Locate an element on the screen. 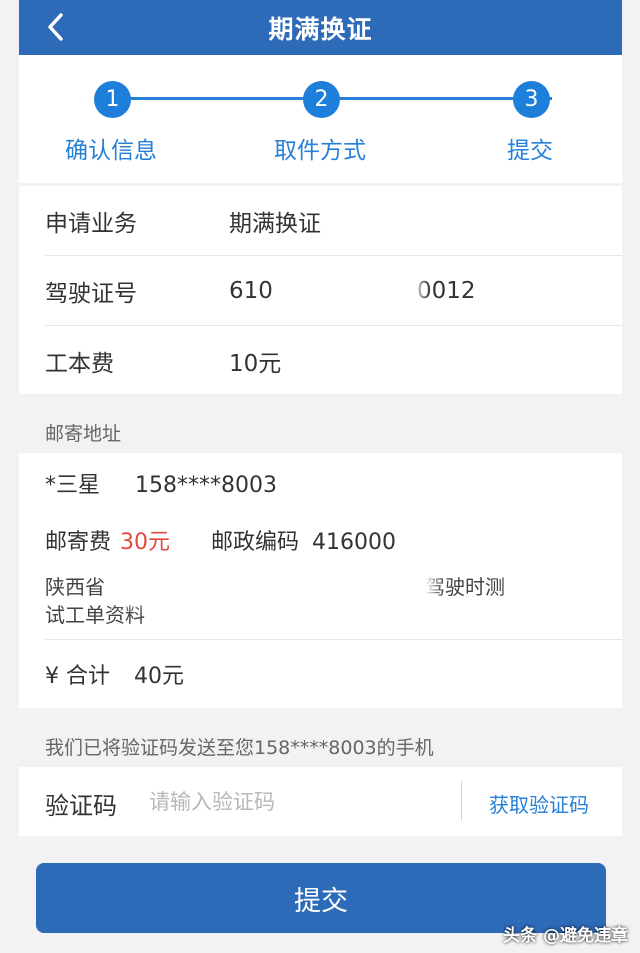 The width and height of the screenshot is (640, 953). verify-card: 验证码 获取验证码 is located at coordinates (320, 801).